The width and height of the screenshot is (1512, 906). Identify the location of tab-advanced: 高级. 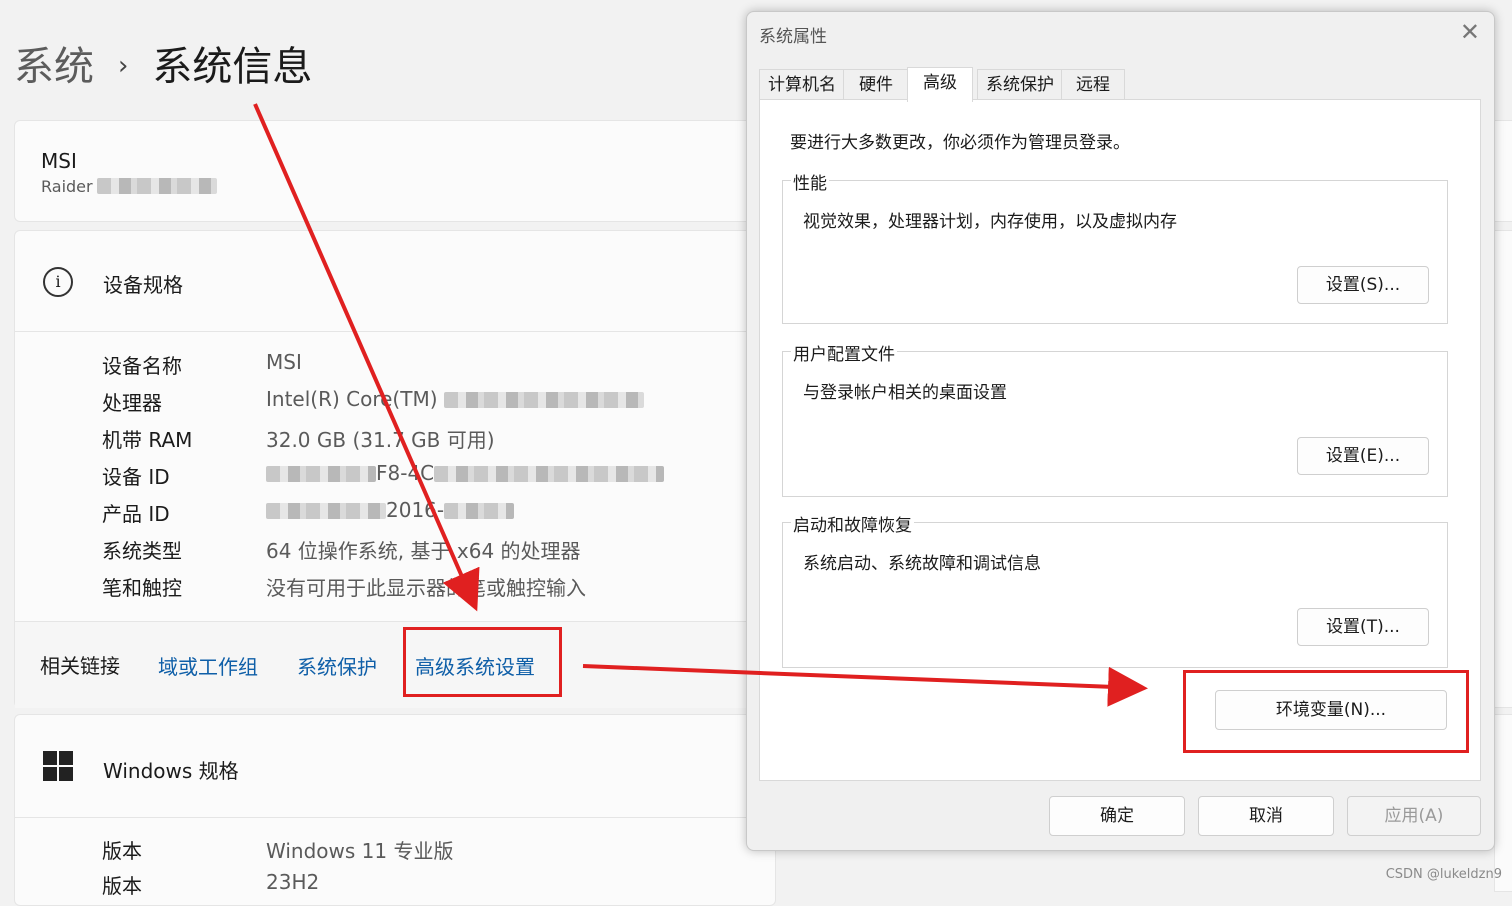
(940, 84).